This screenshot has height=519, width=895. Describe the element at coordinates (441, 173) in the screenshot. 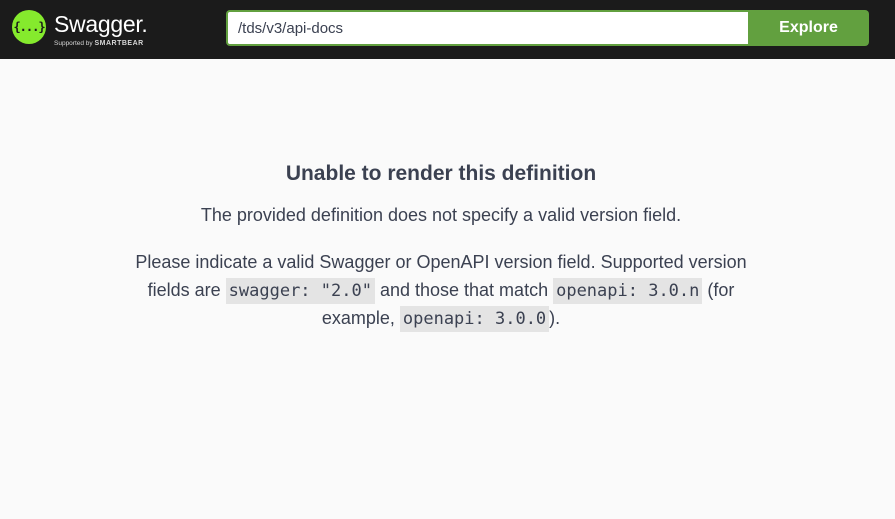

I see `error-title: Unable to render this definition` at that location.